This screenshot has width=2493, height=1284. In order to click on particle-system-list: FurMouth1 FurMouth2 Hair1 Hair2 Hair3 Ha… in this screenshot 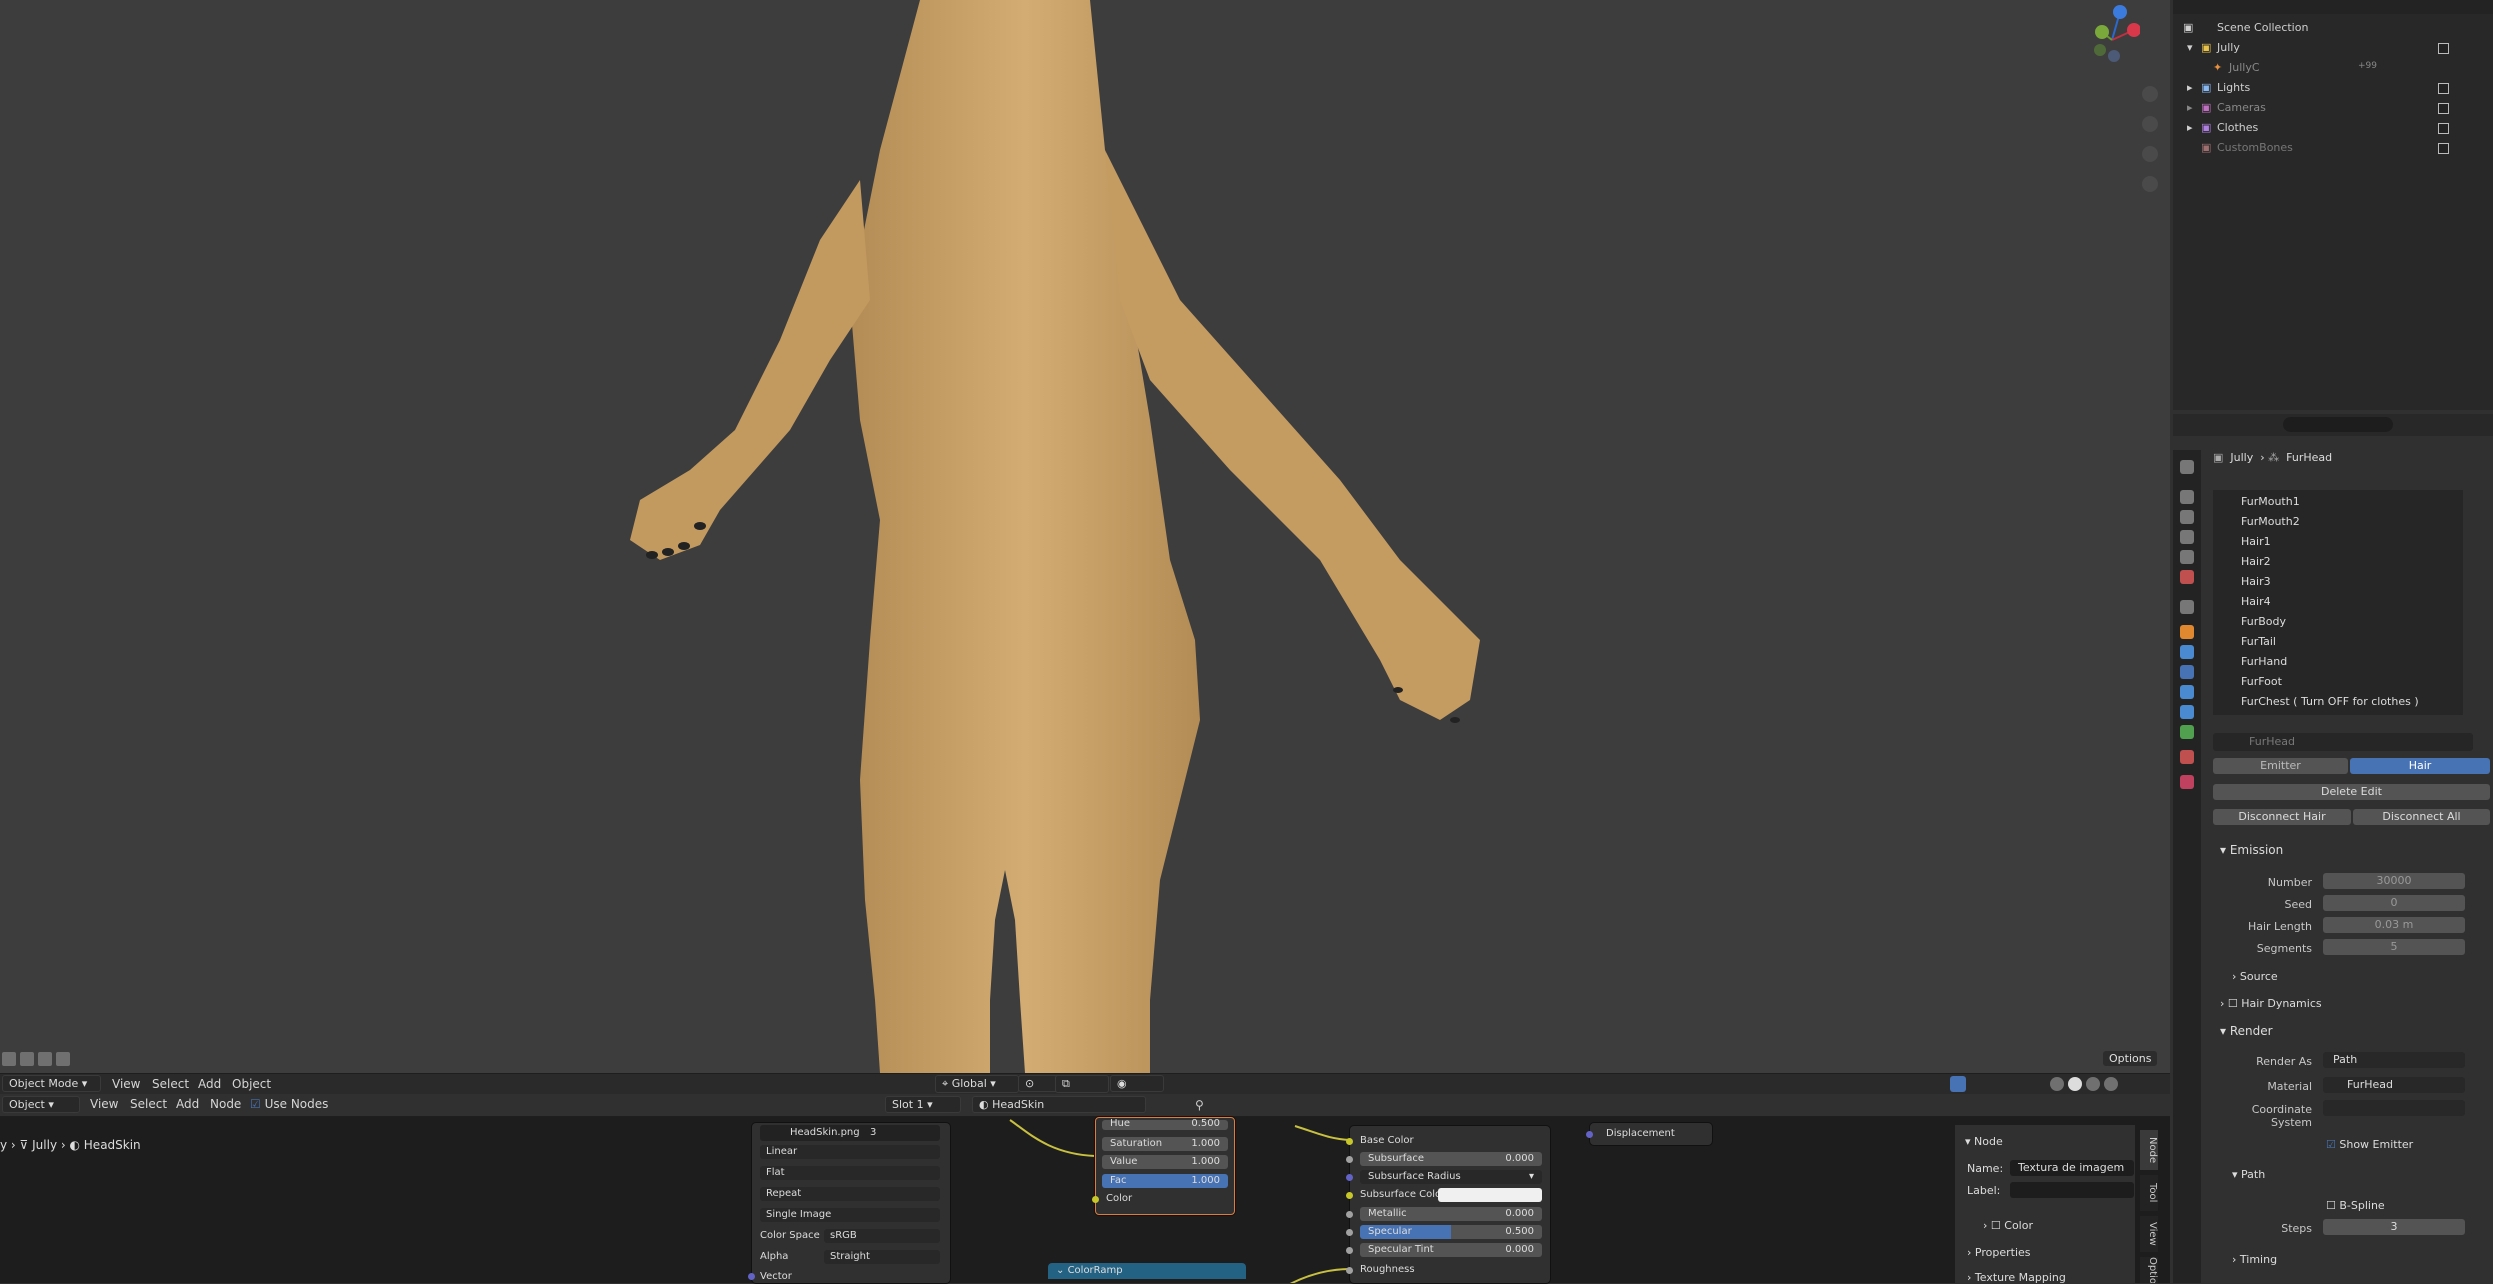, I will do `click(2338, 602)`.